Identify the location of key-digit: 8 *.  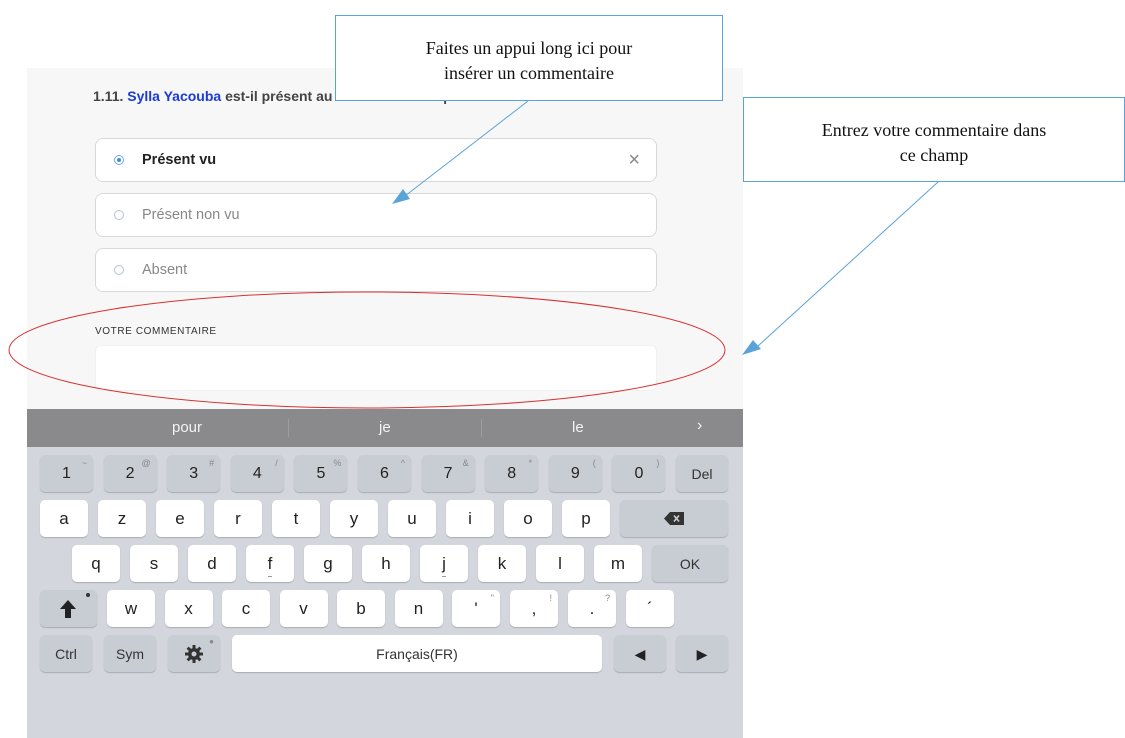
(512, 473).